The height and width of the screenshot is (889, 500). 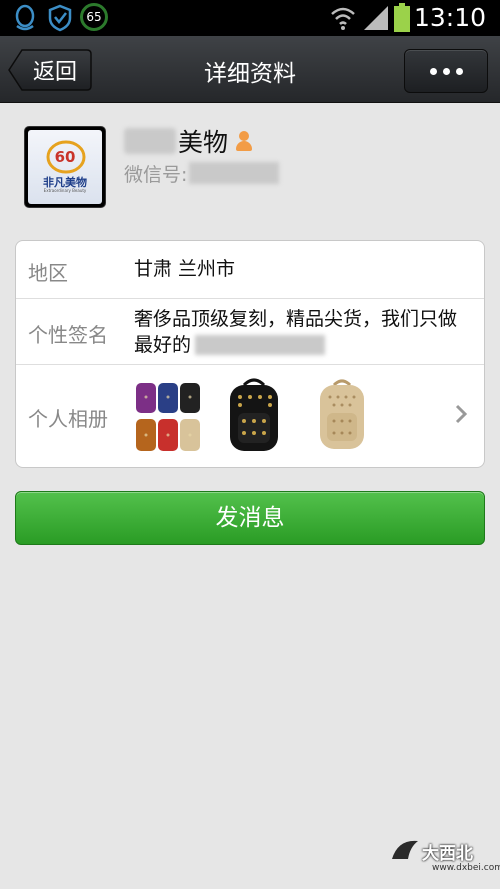 I want to click on signature-label: 个性签名, so click(x=68, y=335).